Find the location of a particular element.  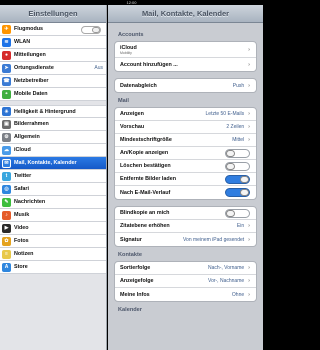

sidebar-item-twitter: t Twitter is located at coordinates (53, 176).